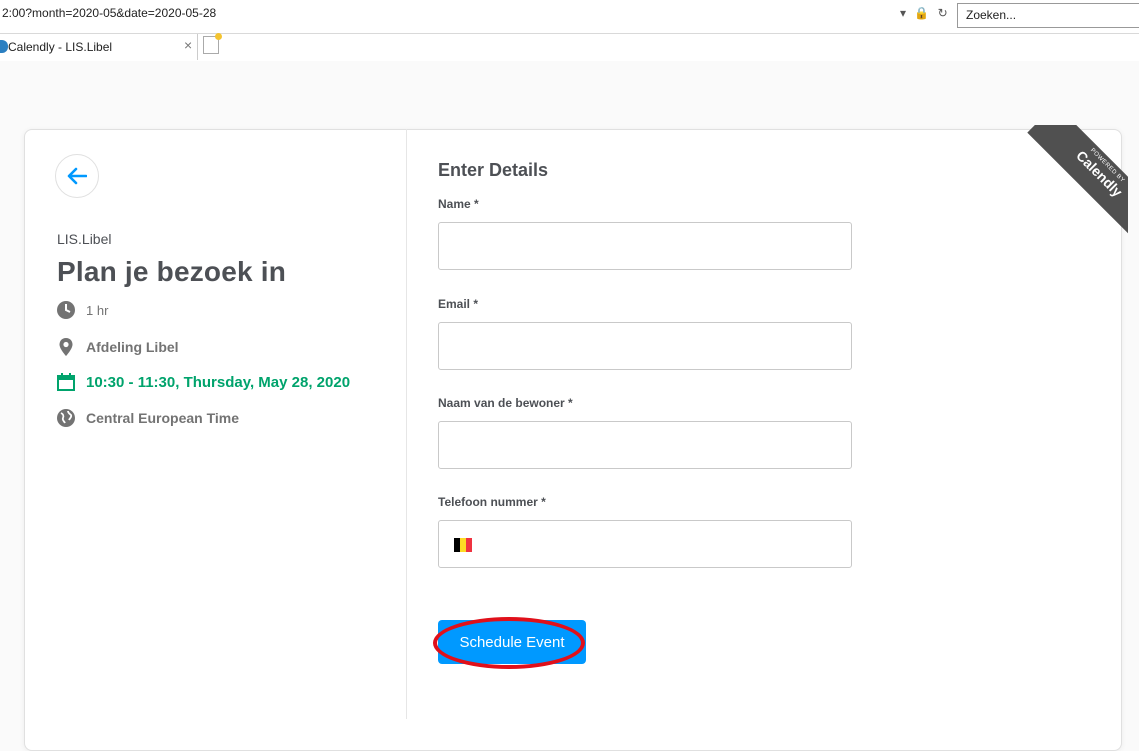 This screenshot has height=751, width=1139. Describe the element at coordinates (493, 170) in the screenshot. I see `form-title: Enter Details` at that location.